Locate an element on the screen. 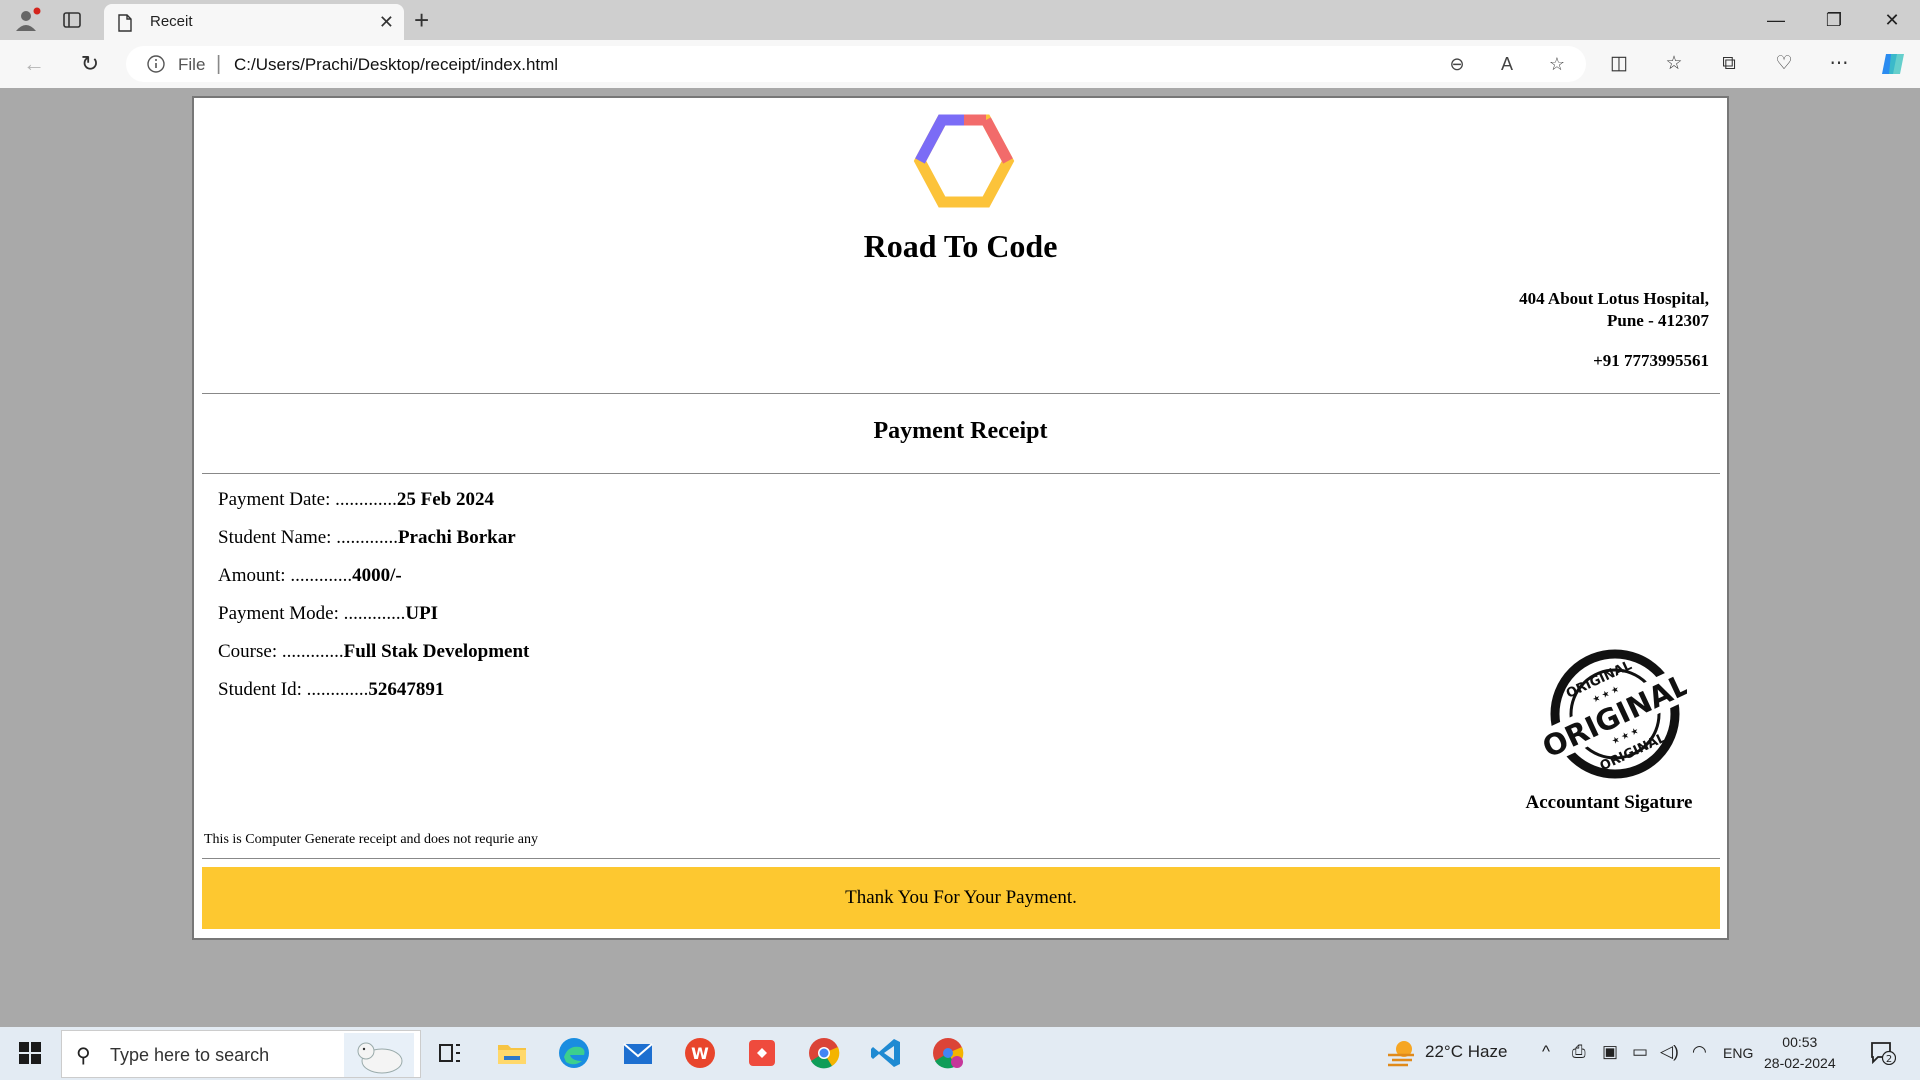  collections-icon: ⧉ is located at coordinates (1729, 64).